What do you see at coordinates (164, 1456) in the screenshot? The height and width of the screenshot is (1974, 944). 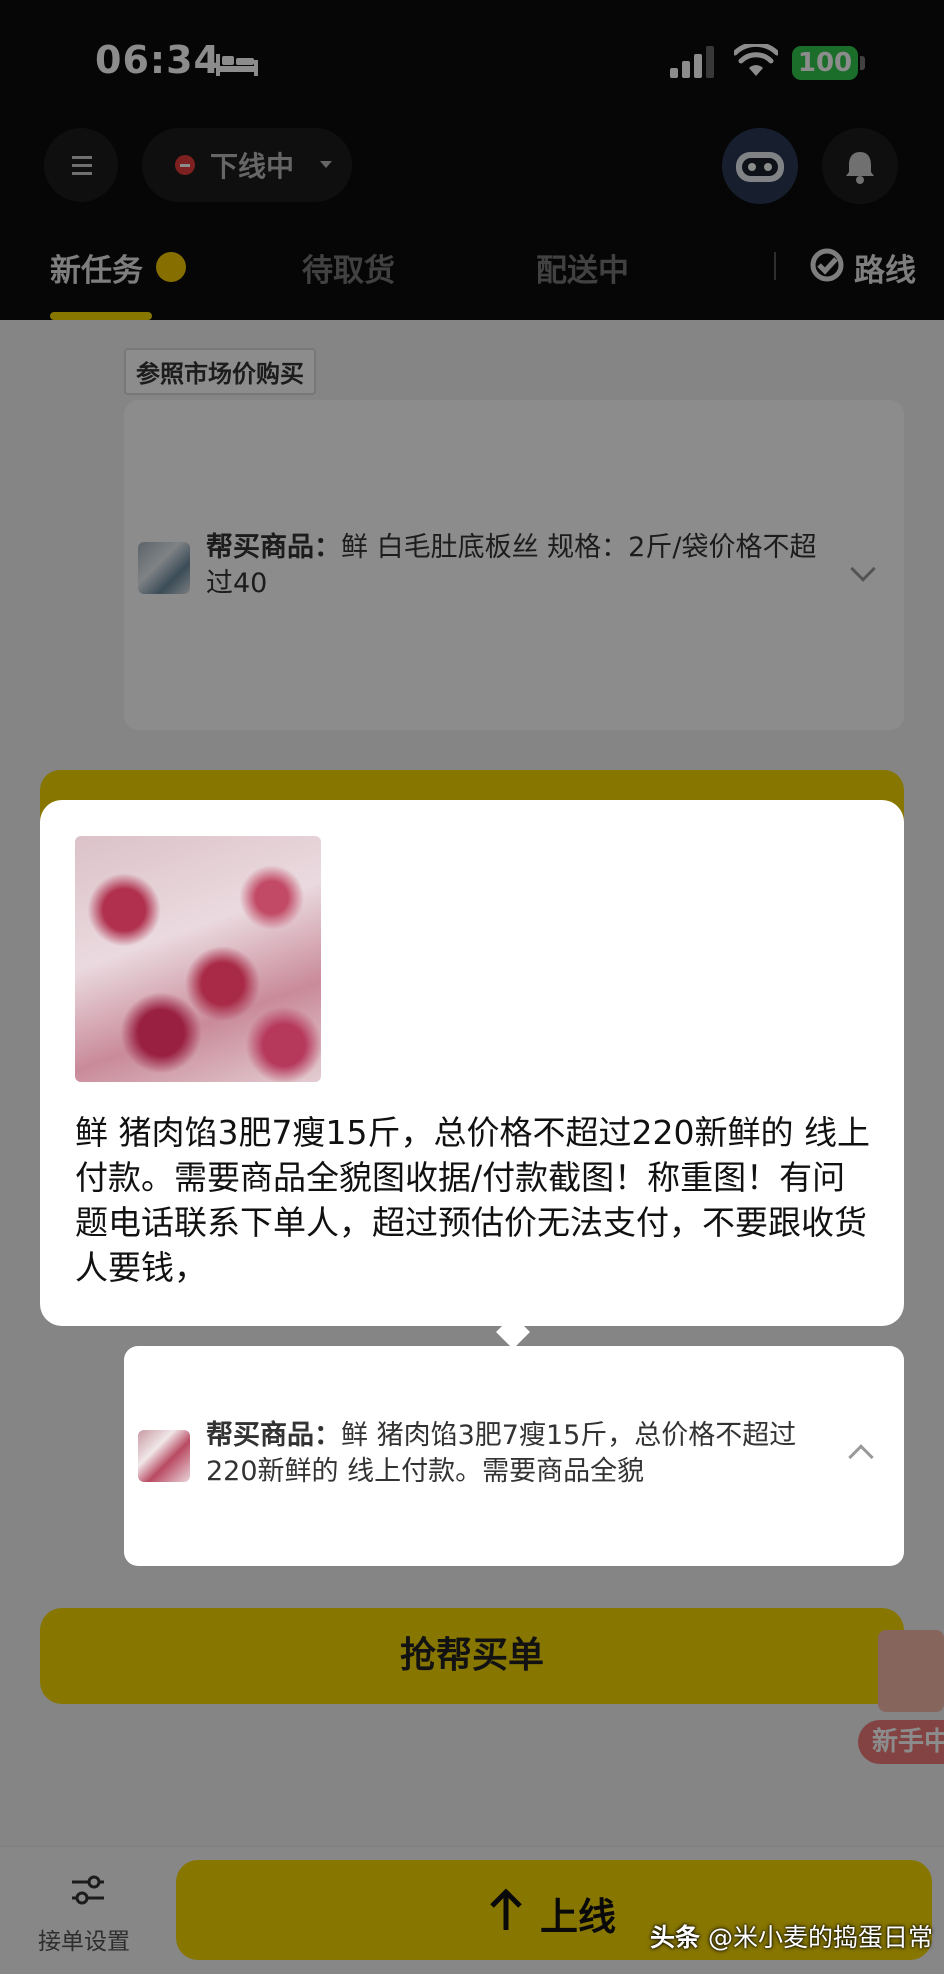 I see `product-thumbnail` at bounding box center [164, 1456].